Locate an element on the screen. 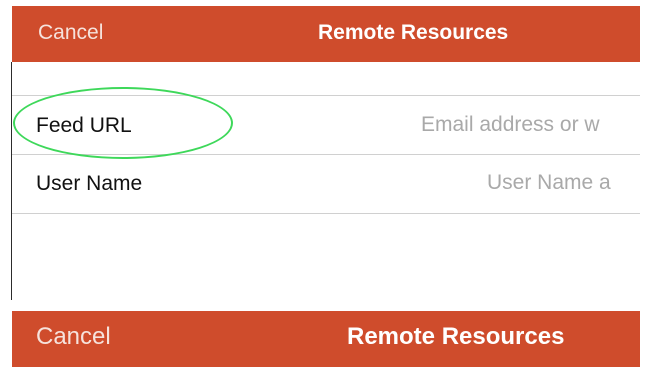 The width and height of the screenshot is (654, 367). top-navigation-bar: Cancel Remote Resources is located at coordinates (326, 34).